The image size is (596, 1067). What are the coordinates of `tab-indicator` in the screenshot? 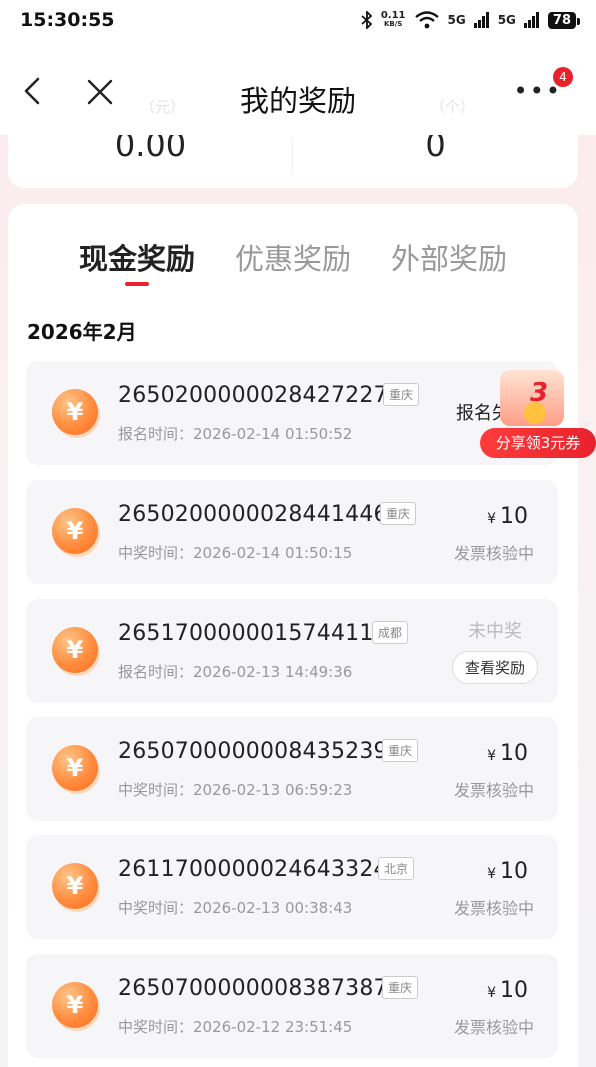 It's located at (137, 284).